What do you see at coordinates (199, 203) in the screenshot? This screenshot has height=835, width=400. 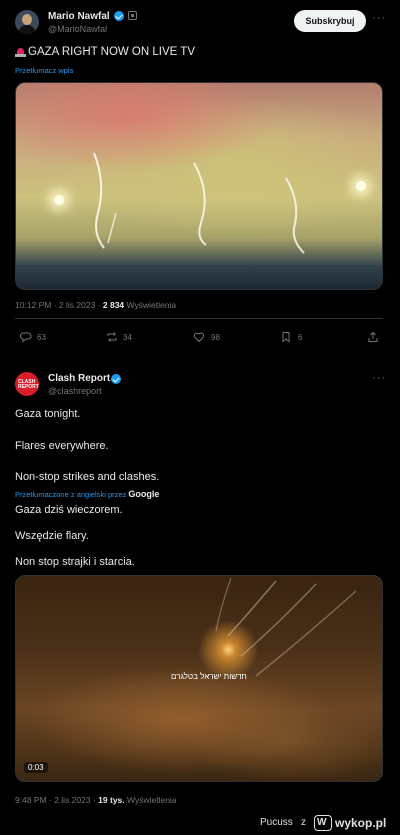 I see `flare-trails` at bounding box center [199, 203].